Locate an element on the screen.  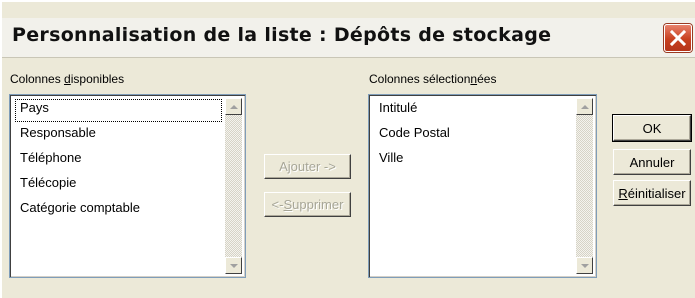
list-item: Téléphone is located at coordinates (118, 160).